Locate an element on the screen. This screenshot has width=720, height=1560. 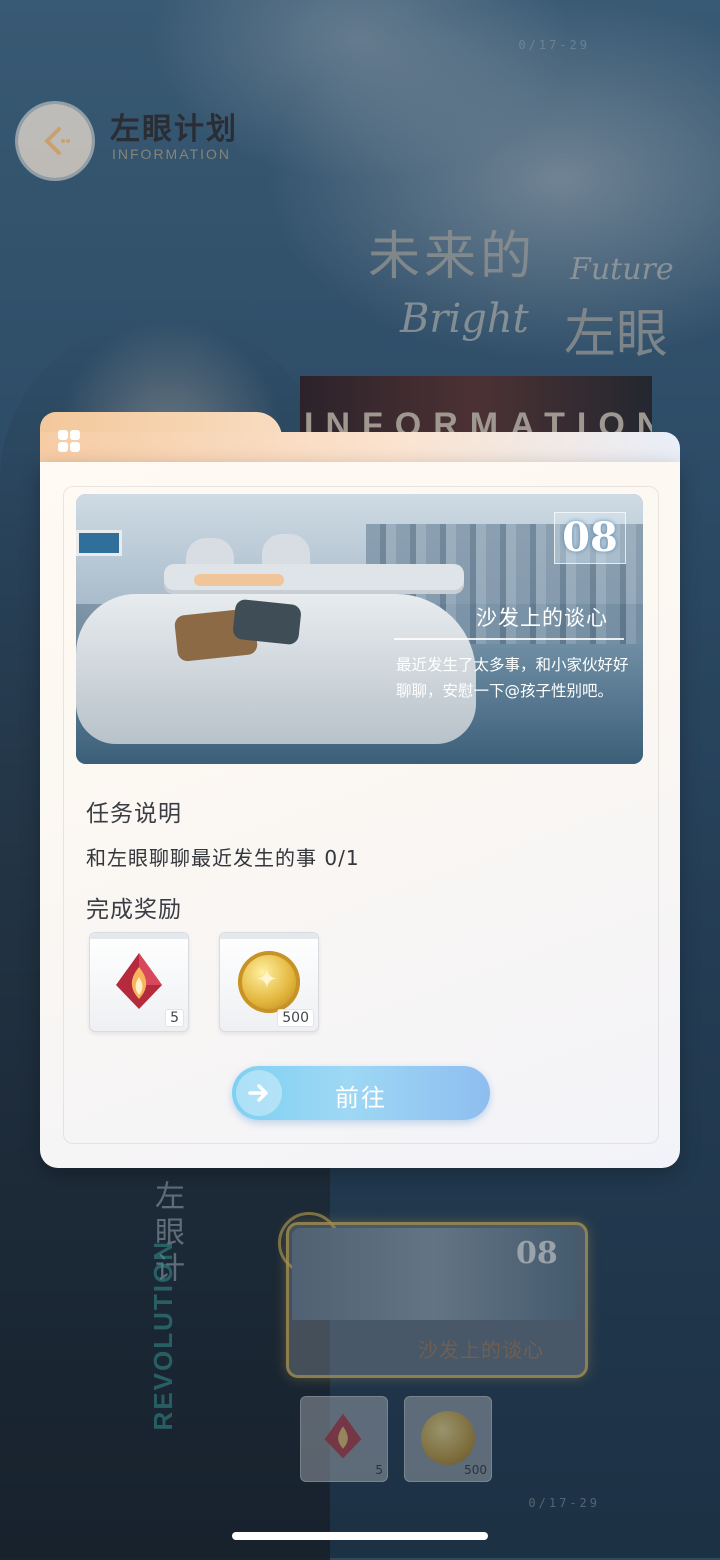
home-indicator is located at coordinates (360, 1536).